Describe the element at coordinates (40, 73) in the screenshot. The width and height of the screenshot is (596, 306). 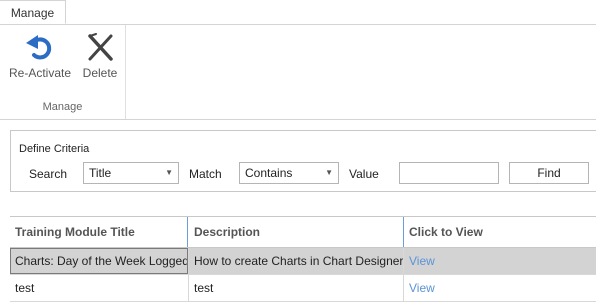
I see `reactivate-label: Re-Activate` at that location.